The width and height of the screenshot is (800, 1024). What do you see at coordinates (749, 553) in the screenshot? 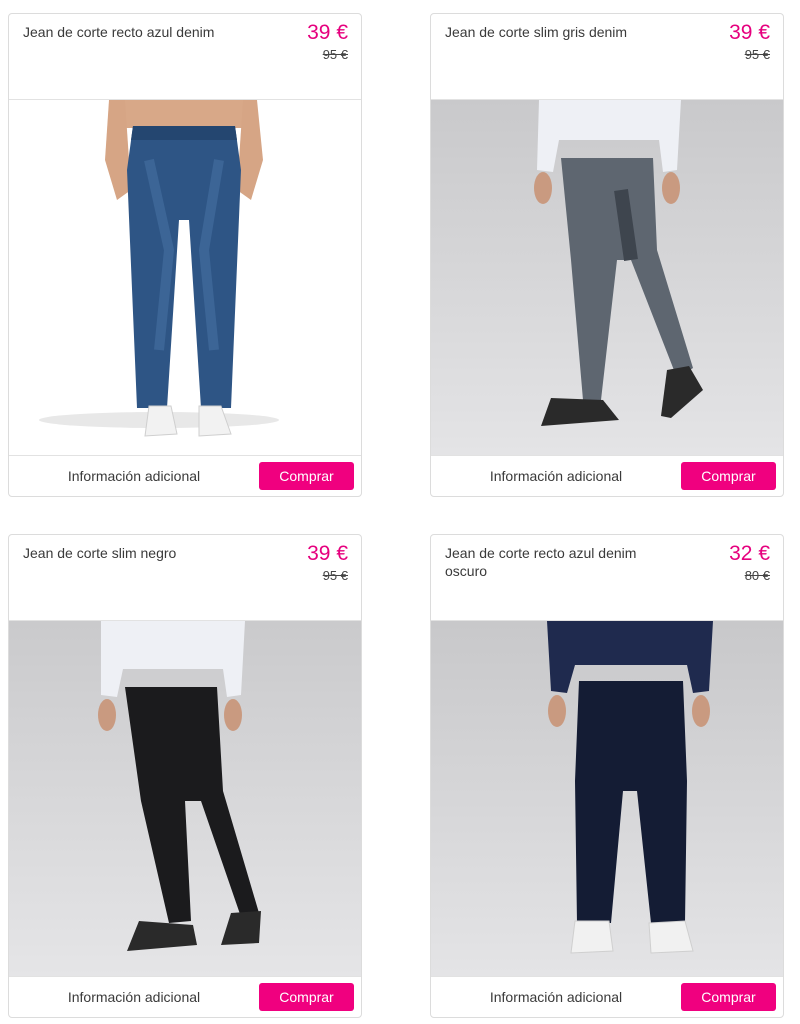
I see `product-price: 32 €` at bounding box center [749, 553].